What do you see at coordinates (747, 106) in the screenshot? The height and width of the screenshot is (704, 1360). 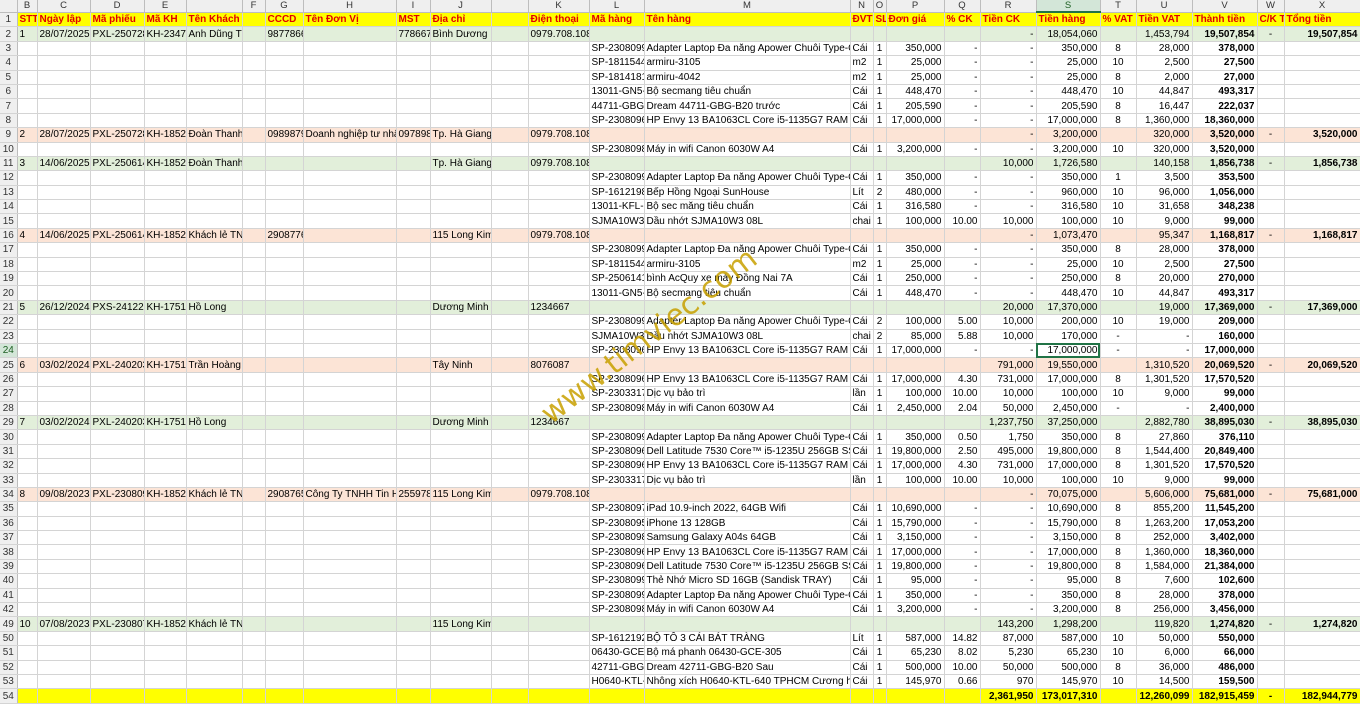 I see `cell: Dream 44711-GBG-B20 trước` at bounding box center [747, 106].